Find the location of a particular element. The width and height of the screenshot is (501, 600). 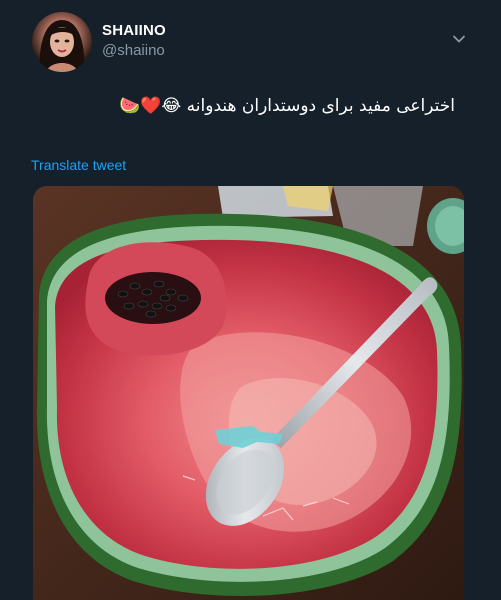

tweet-menu-button is located at coordinates (459, 39).